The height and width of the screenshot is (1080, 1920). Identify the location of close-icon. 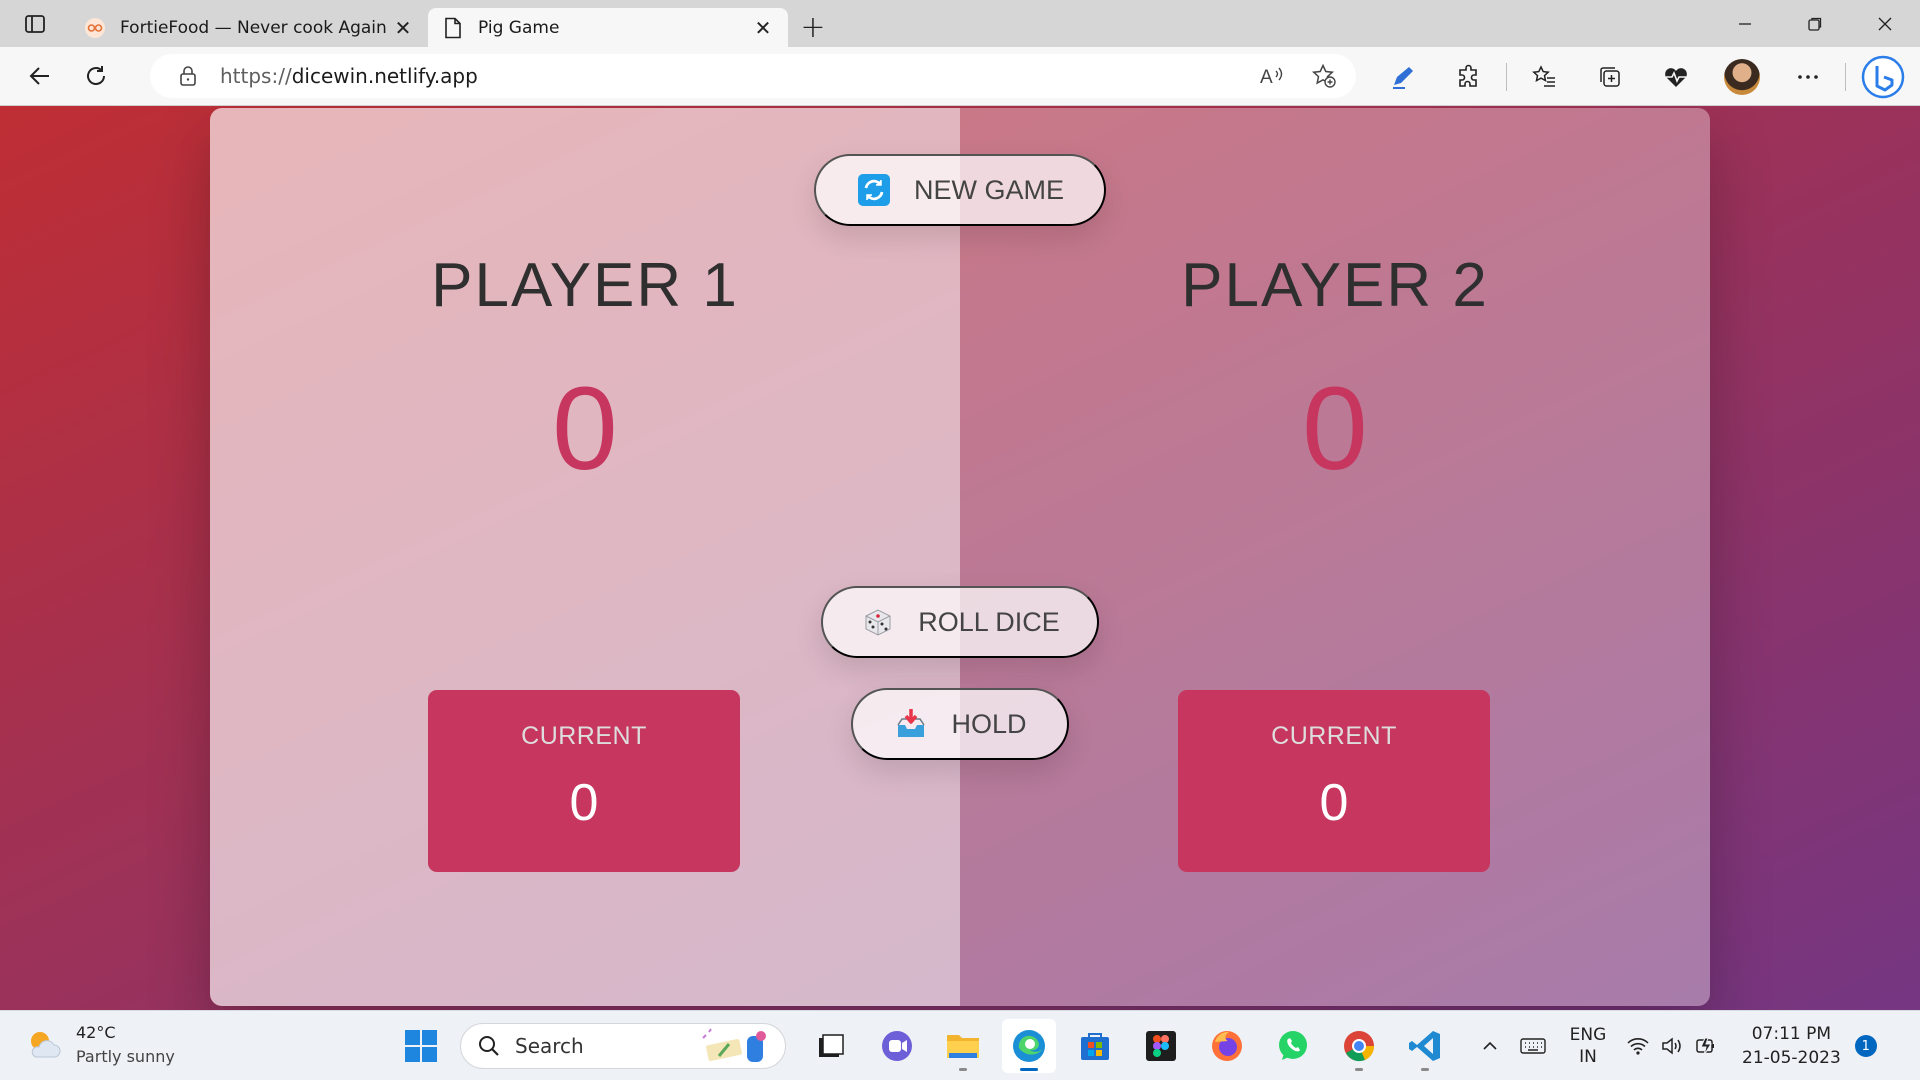
(1885, 23).